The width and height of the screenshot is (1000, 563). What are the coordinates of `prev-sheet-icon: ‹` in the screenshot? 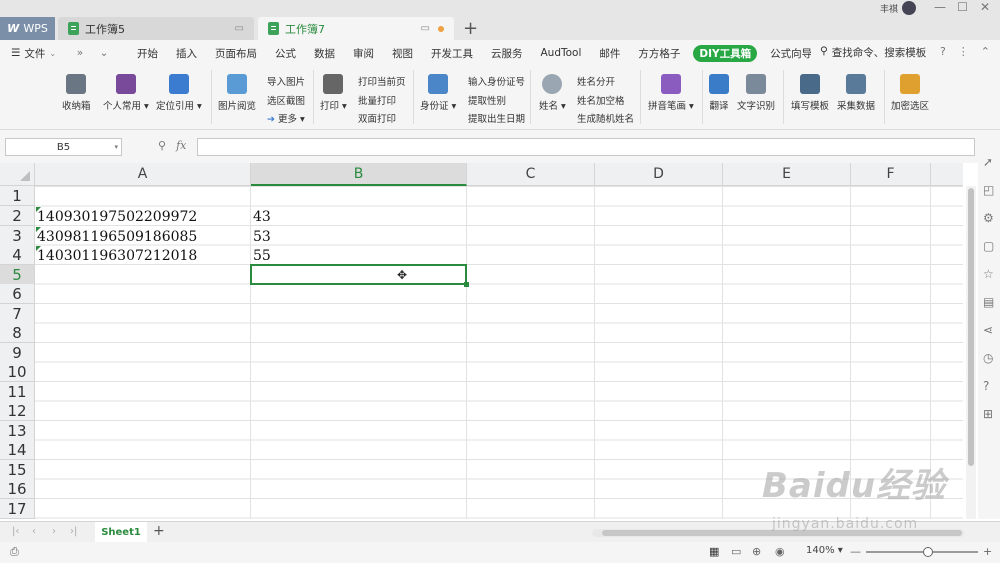 It's located at (34, 531).